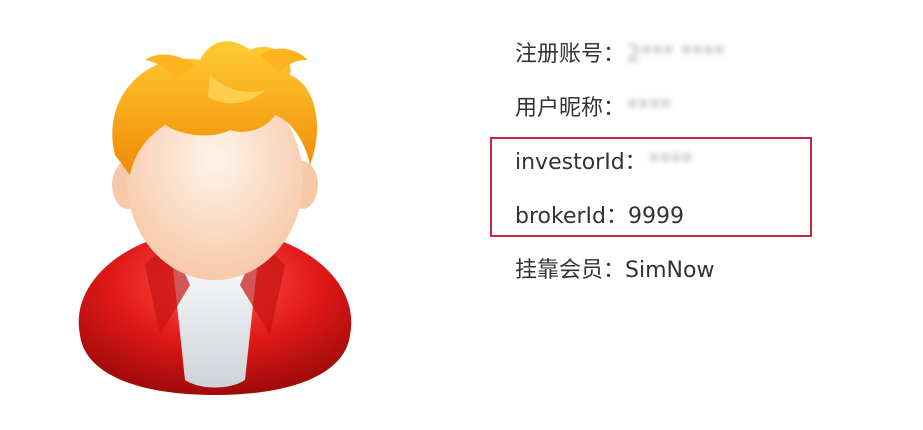  I want to click on member-row: 挂靠会员： SimNow, so click(614, 271).